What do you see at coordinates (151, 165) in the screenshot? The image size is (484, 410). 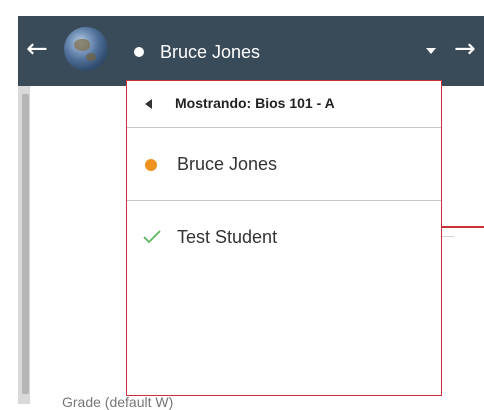 I see `orange-dot-icon` at bounding box center [151, 165].